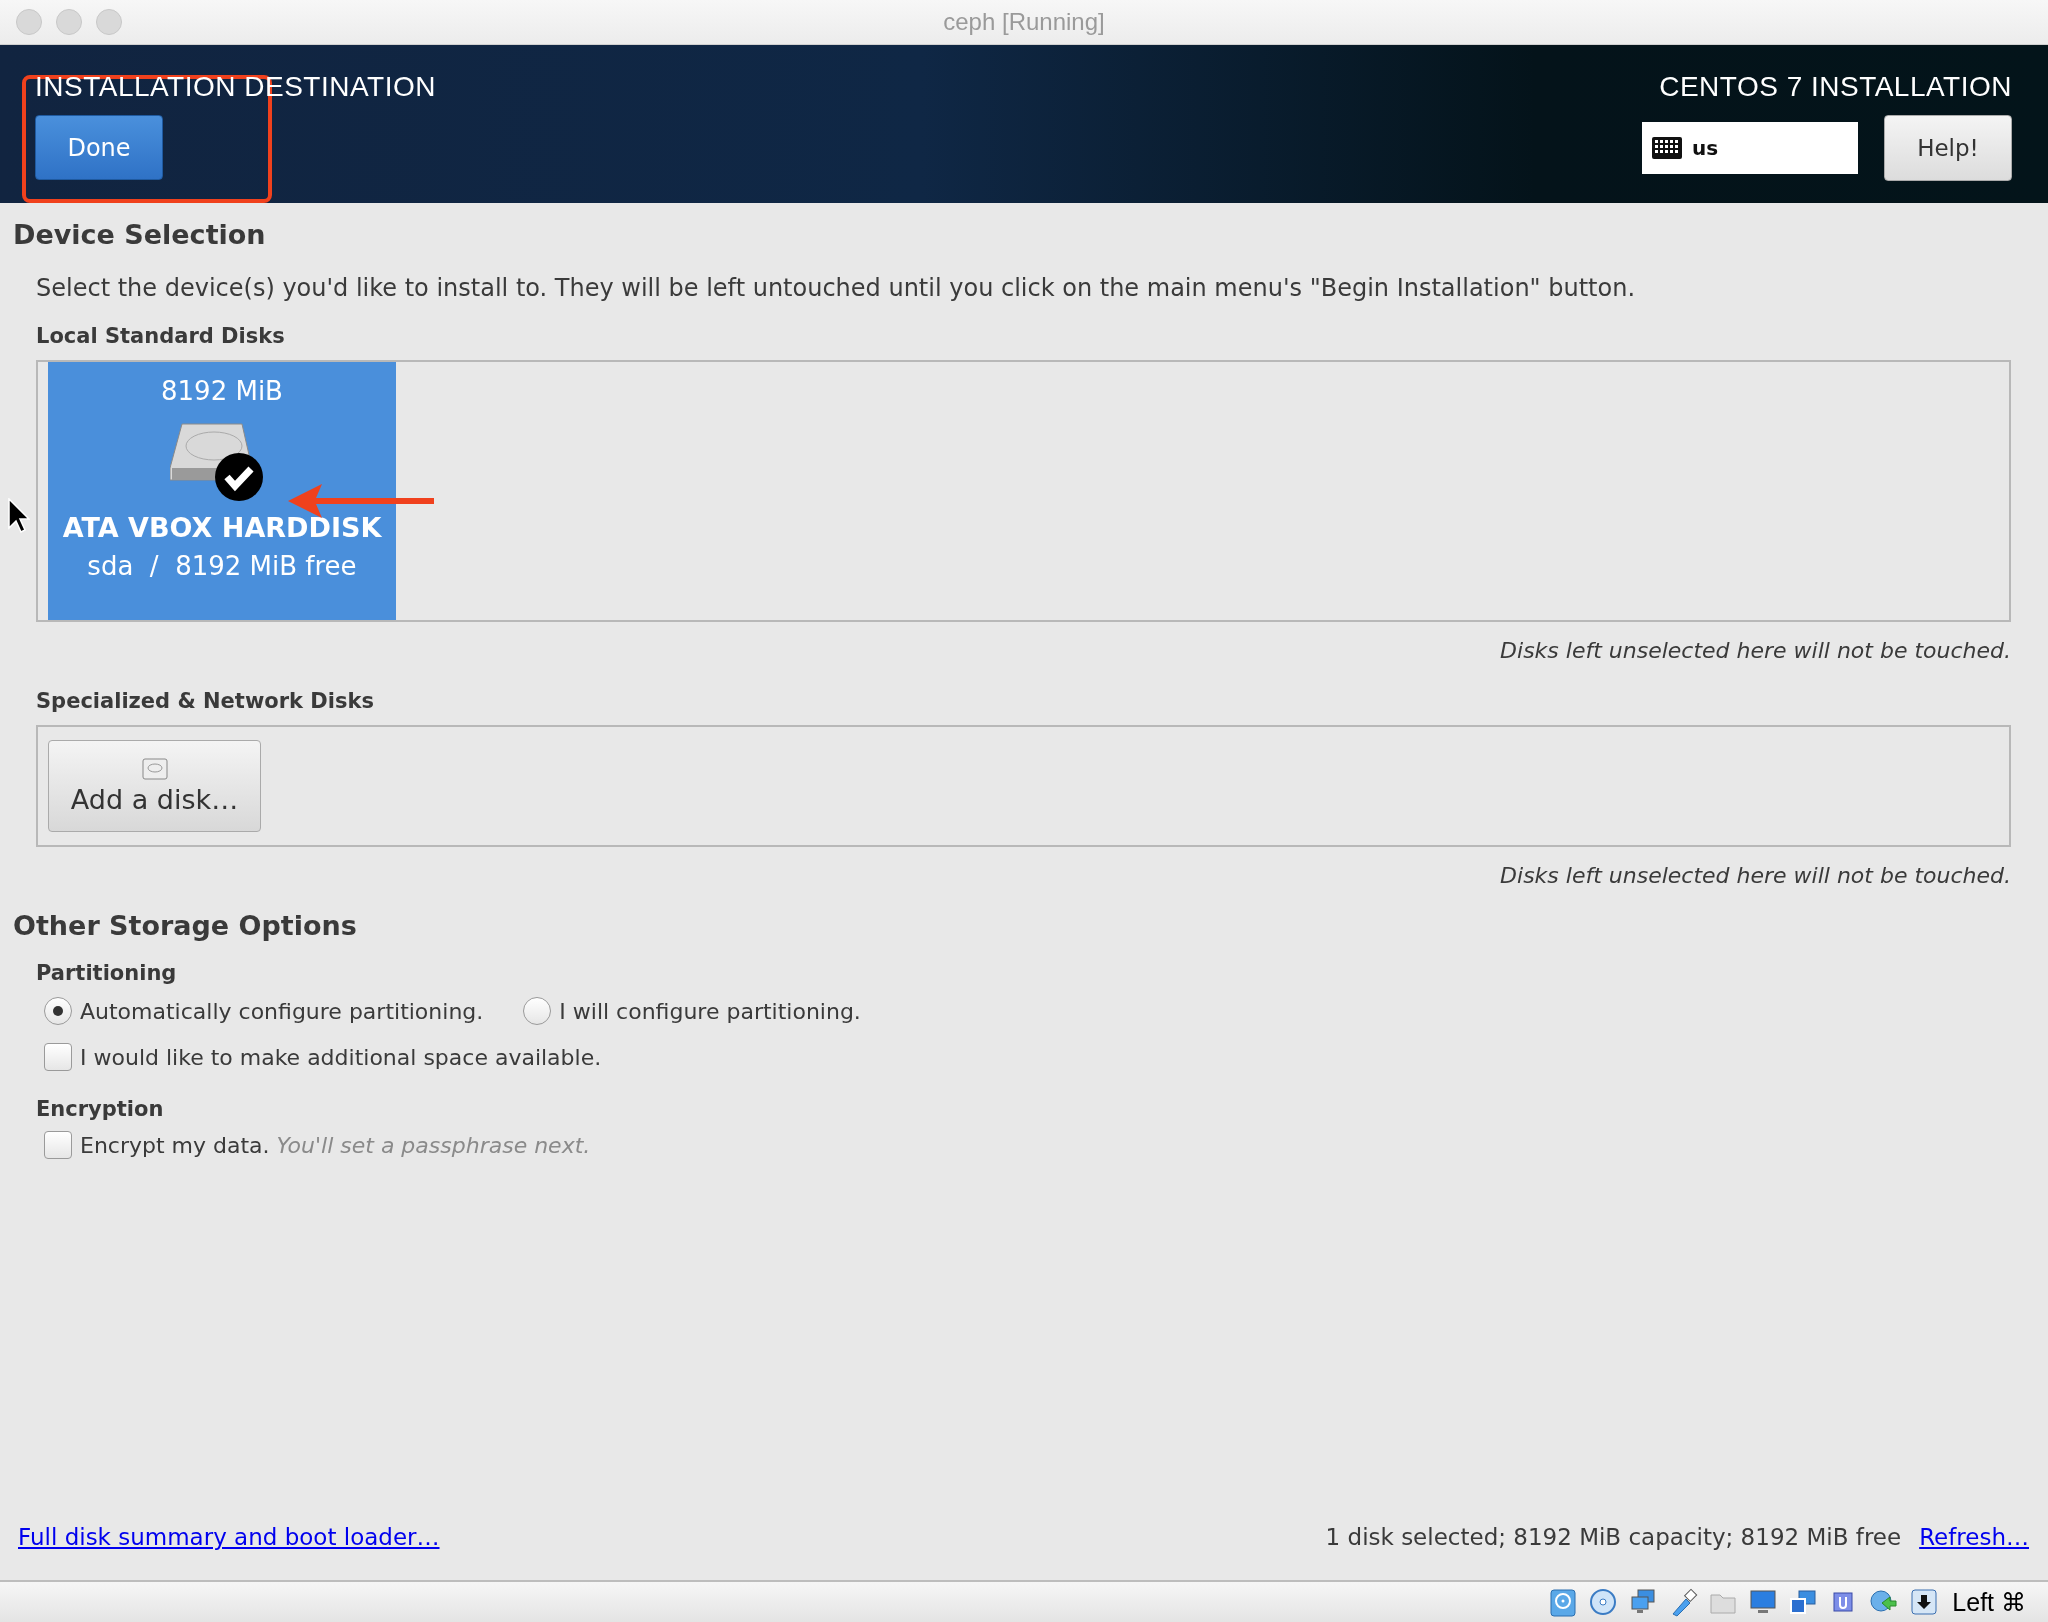 This screenshot has width=2048, height=1622. What do you see at coordinates (1835, 87) in the screenshot?
I see `product-title: CENTOS 7 INSTALLATION` at bounding box center [1835, 87].